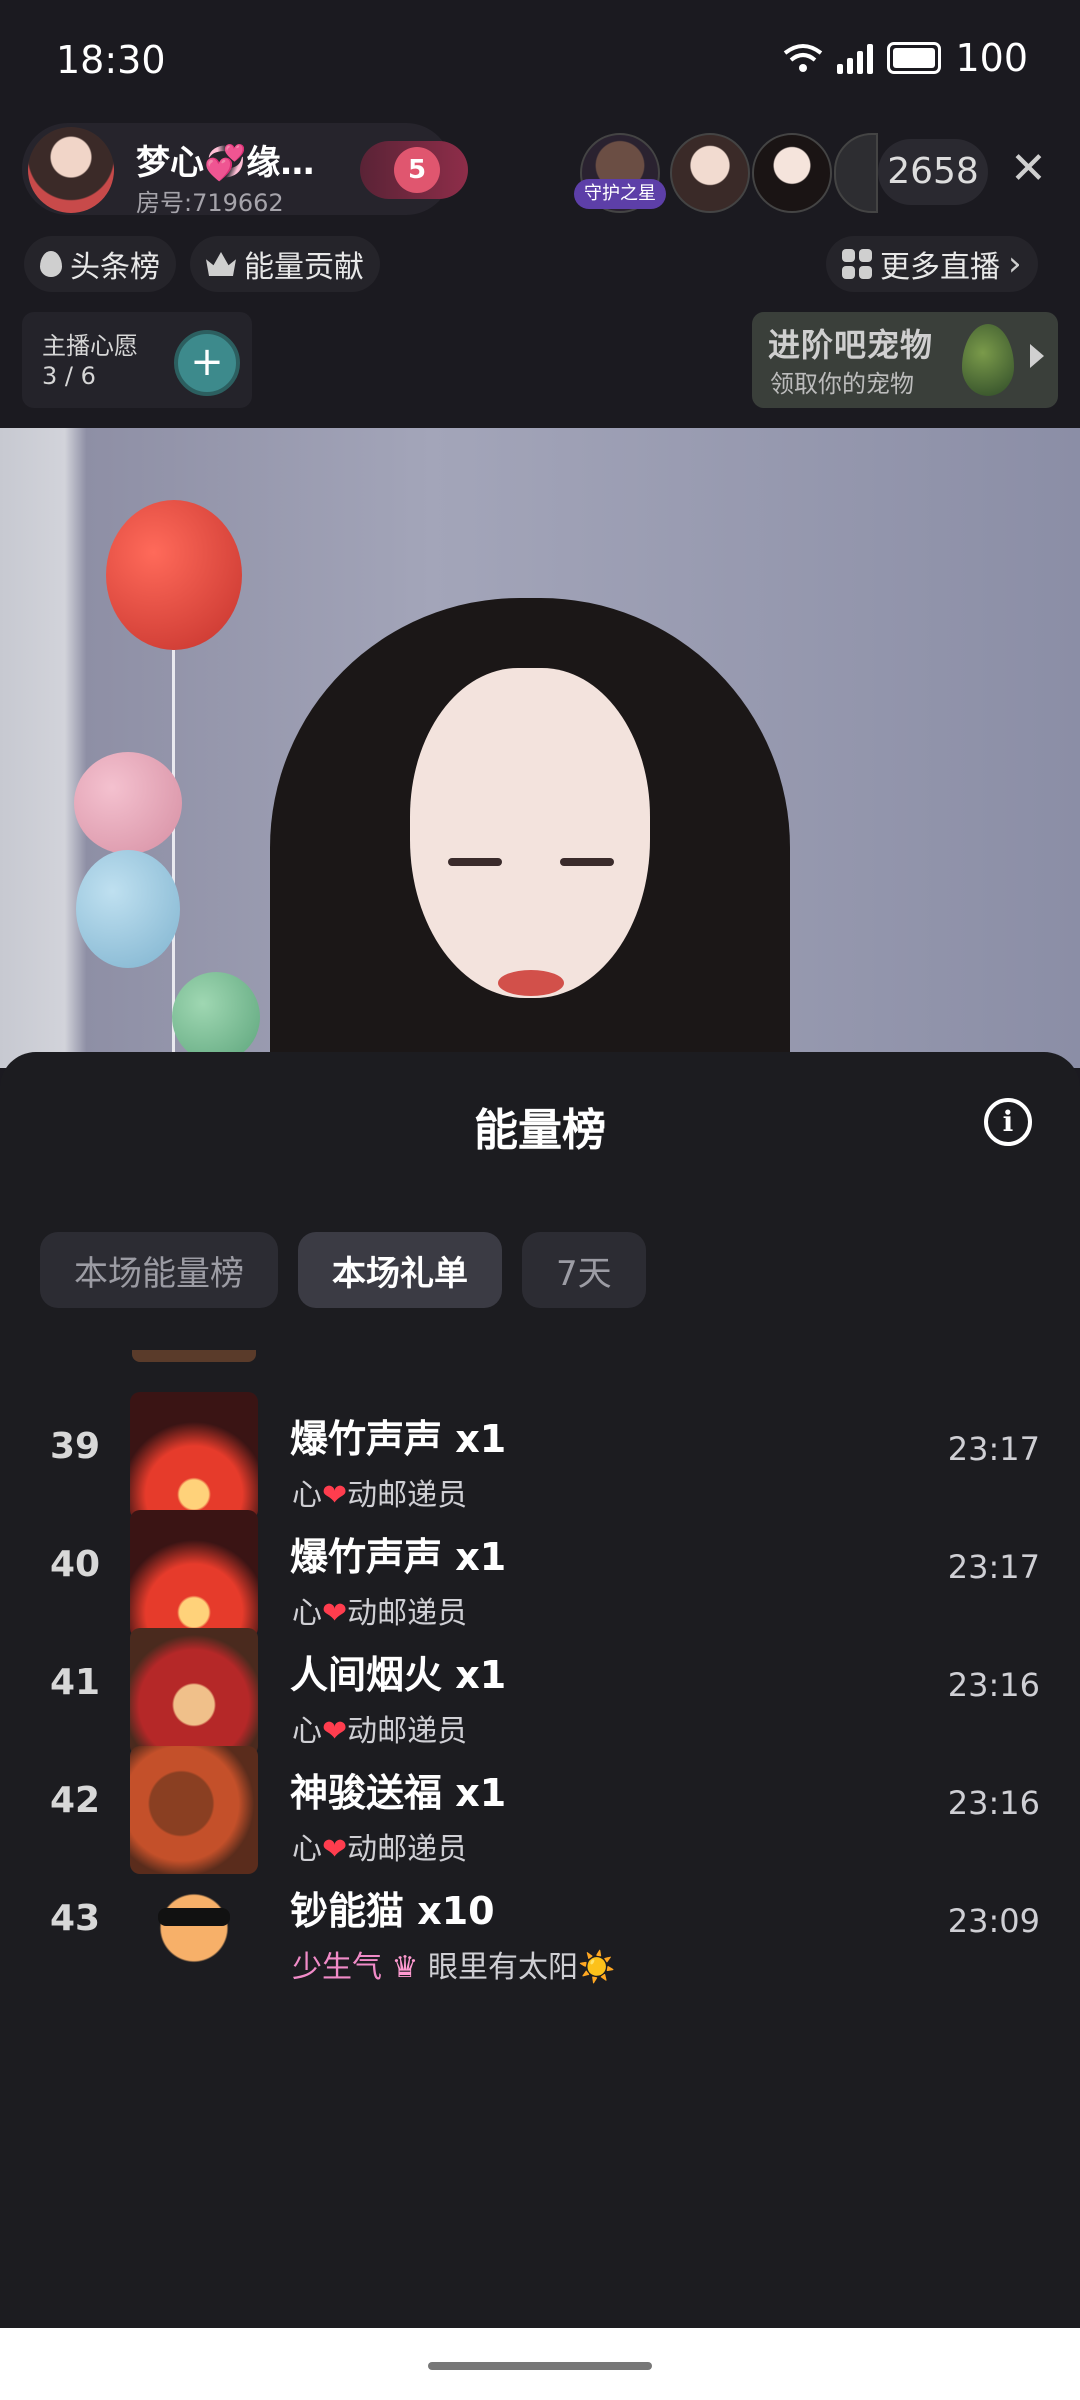 This screenshot has height=2400, width=1080. Describe the element at coordinates (540, 1929) in the screenshot. I see `list-item: 43 钞能猫 x10 少生气 ♛ 眼里有太阳☀️ 23:09` at that location.